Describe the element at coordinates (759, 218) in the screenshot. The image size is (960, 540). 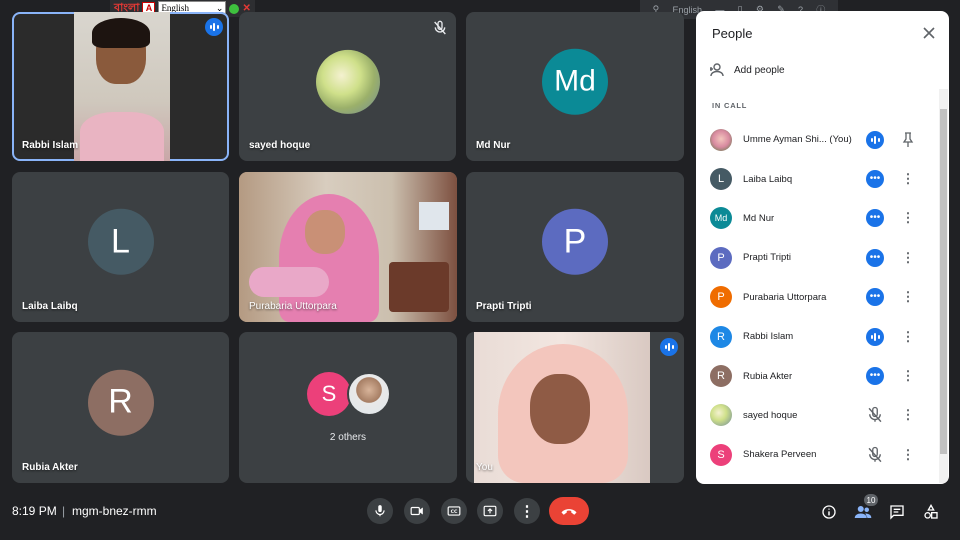
I see `participant-name: Md Nur` at that location.